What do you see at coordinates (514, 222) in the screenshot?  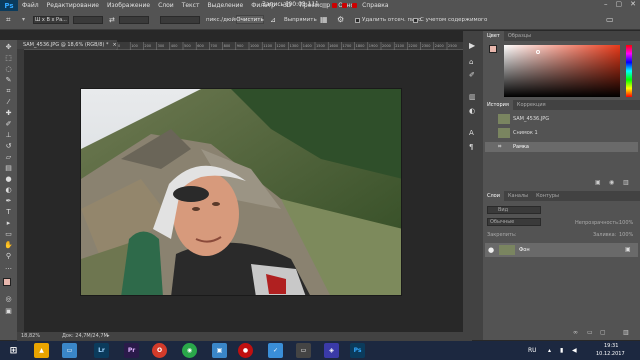 I see `blend-mode-select: Обычные` at bounding box center [514, 222].